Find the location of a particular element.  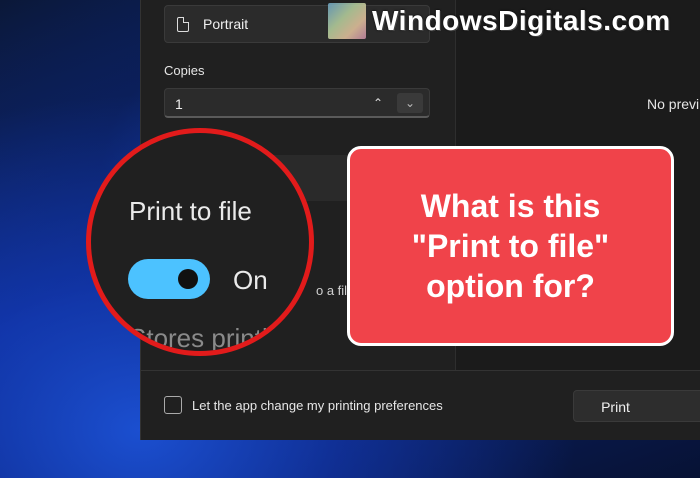

site-watermark: WindowsDigitals.com is located at coordinates (514, 21).